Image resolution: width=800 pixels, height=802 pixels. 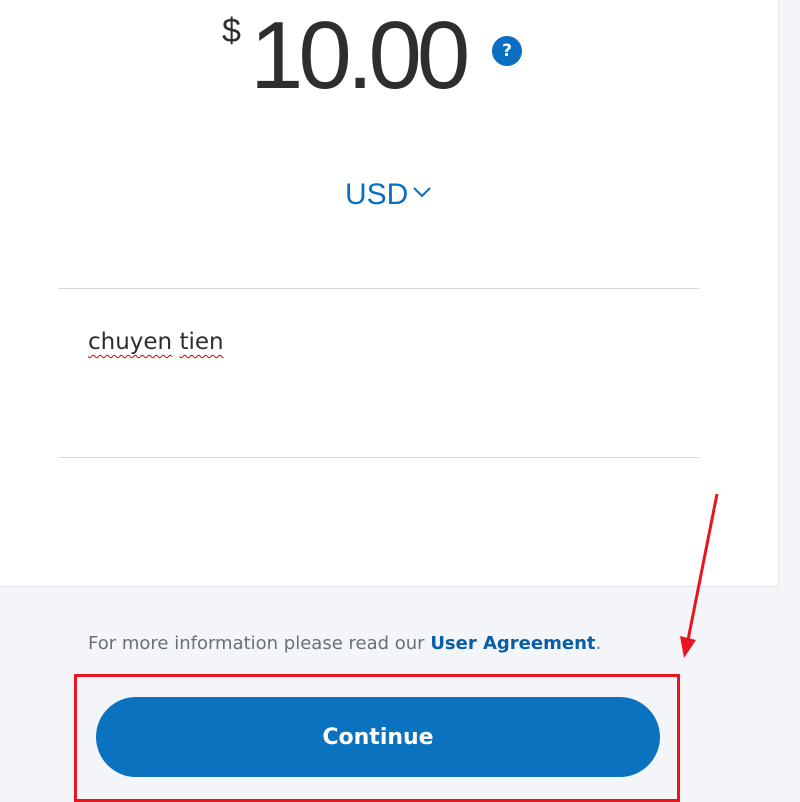 I want to click on agreement-suffix: ., so click(x=598, y=643).